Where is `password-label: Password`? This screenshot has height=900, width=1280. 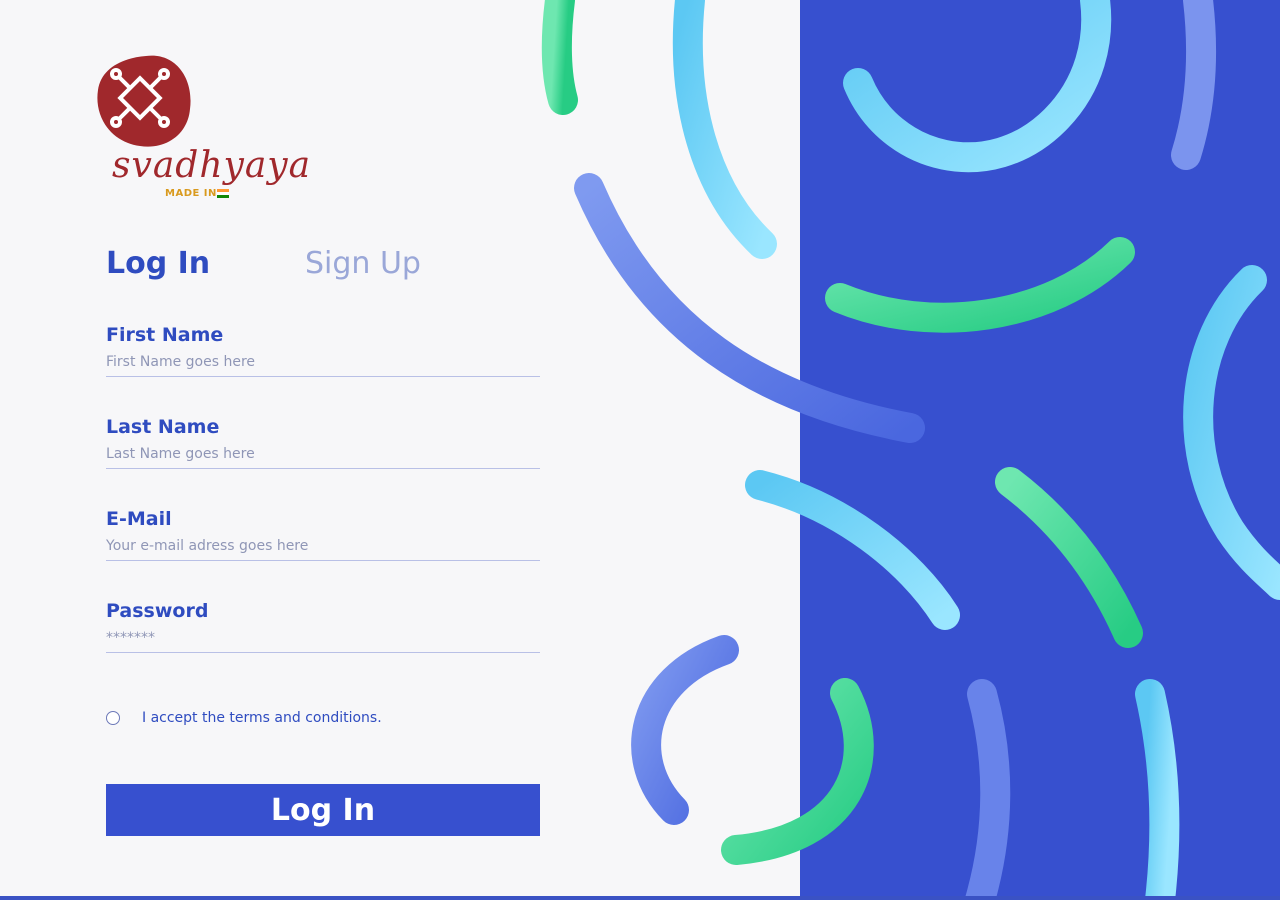
password-label: Password is located at coordinates (157, 611).